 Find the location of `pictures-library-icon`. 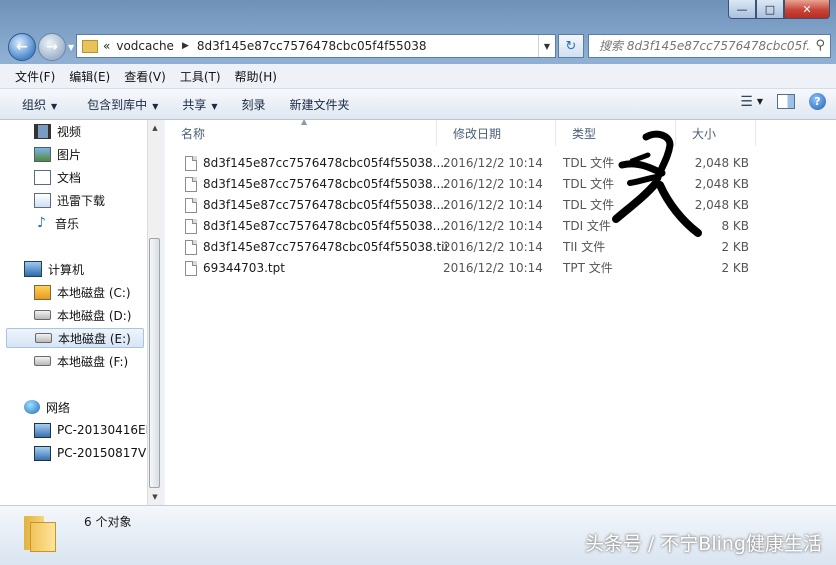

pictures-library-icon is located at coordinates (42, 154).